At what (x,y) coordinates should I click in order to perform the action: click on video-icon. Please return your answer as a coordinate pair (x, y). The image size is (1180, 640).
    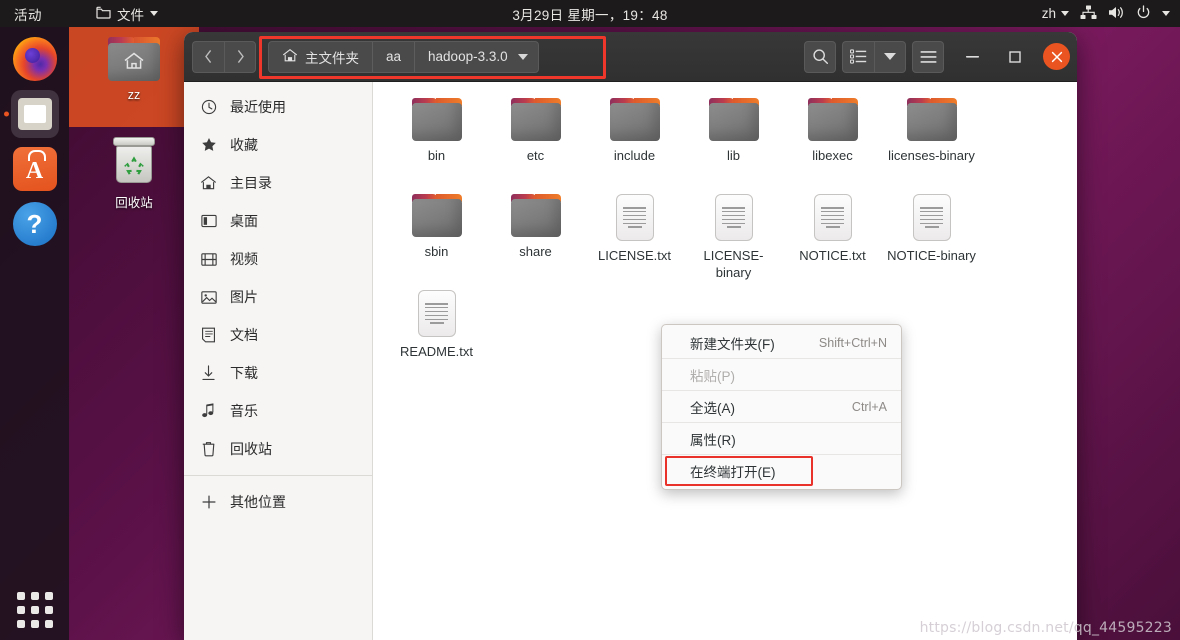
    Looking at the image, I should click on (208, 259).